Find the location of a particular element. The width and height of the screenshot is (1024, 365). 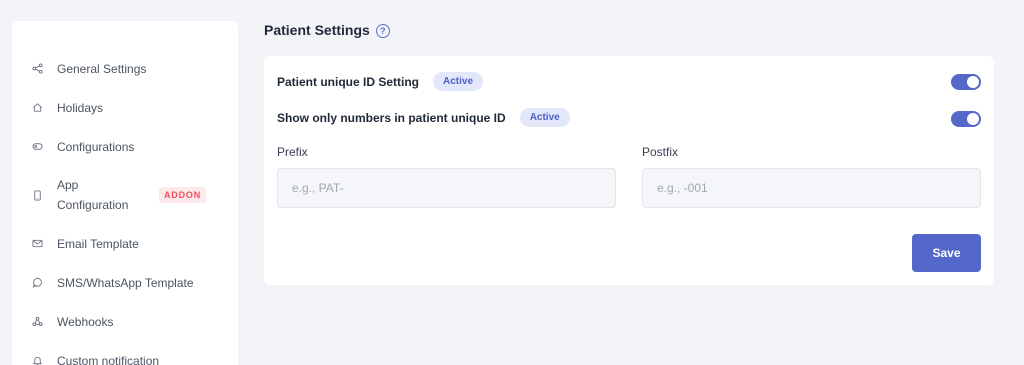

envelope-icon is located at coordinates (37, 244).